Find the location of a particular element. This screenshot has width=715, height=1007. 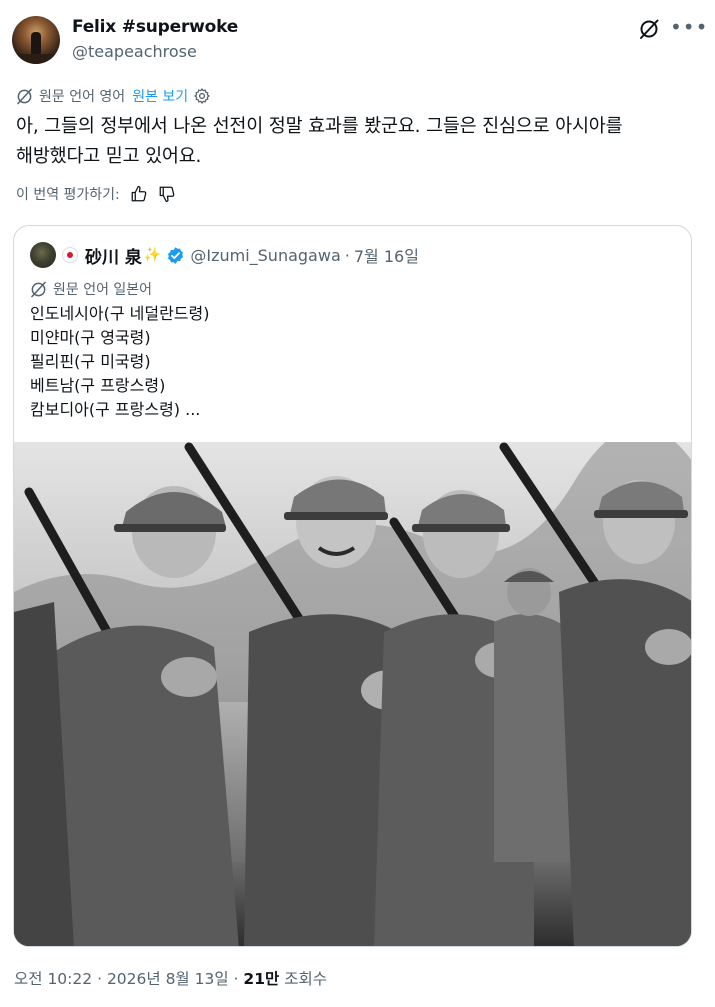

verified-badge-icon is located at coordinates (175, 255).